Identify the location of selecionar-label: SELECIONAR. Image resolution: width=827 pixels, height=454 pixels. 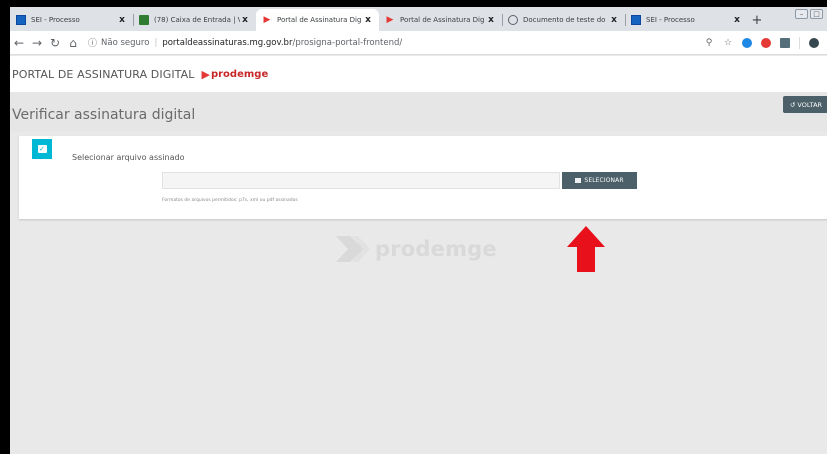
(604, 180).